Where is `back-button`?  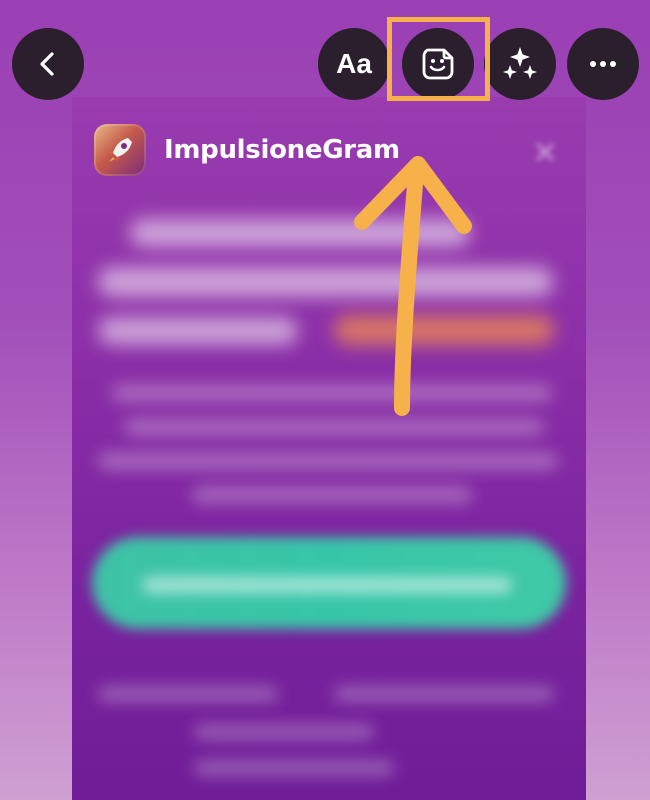 back-button is located at coordinates (48, 64).